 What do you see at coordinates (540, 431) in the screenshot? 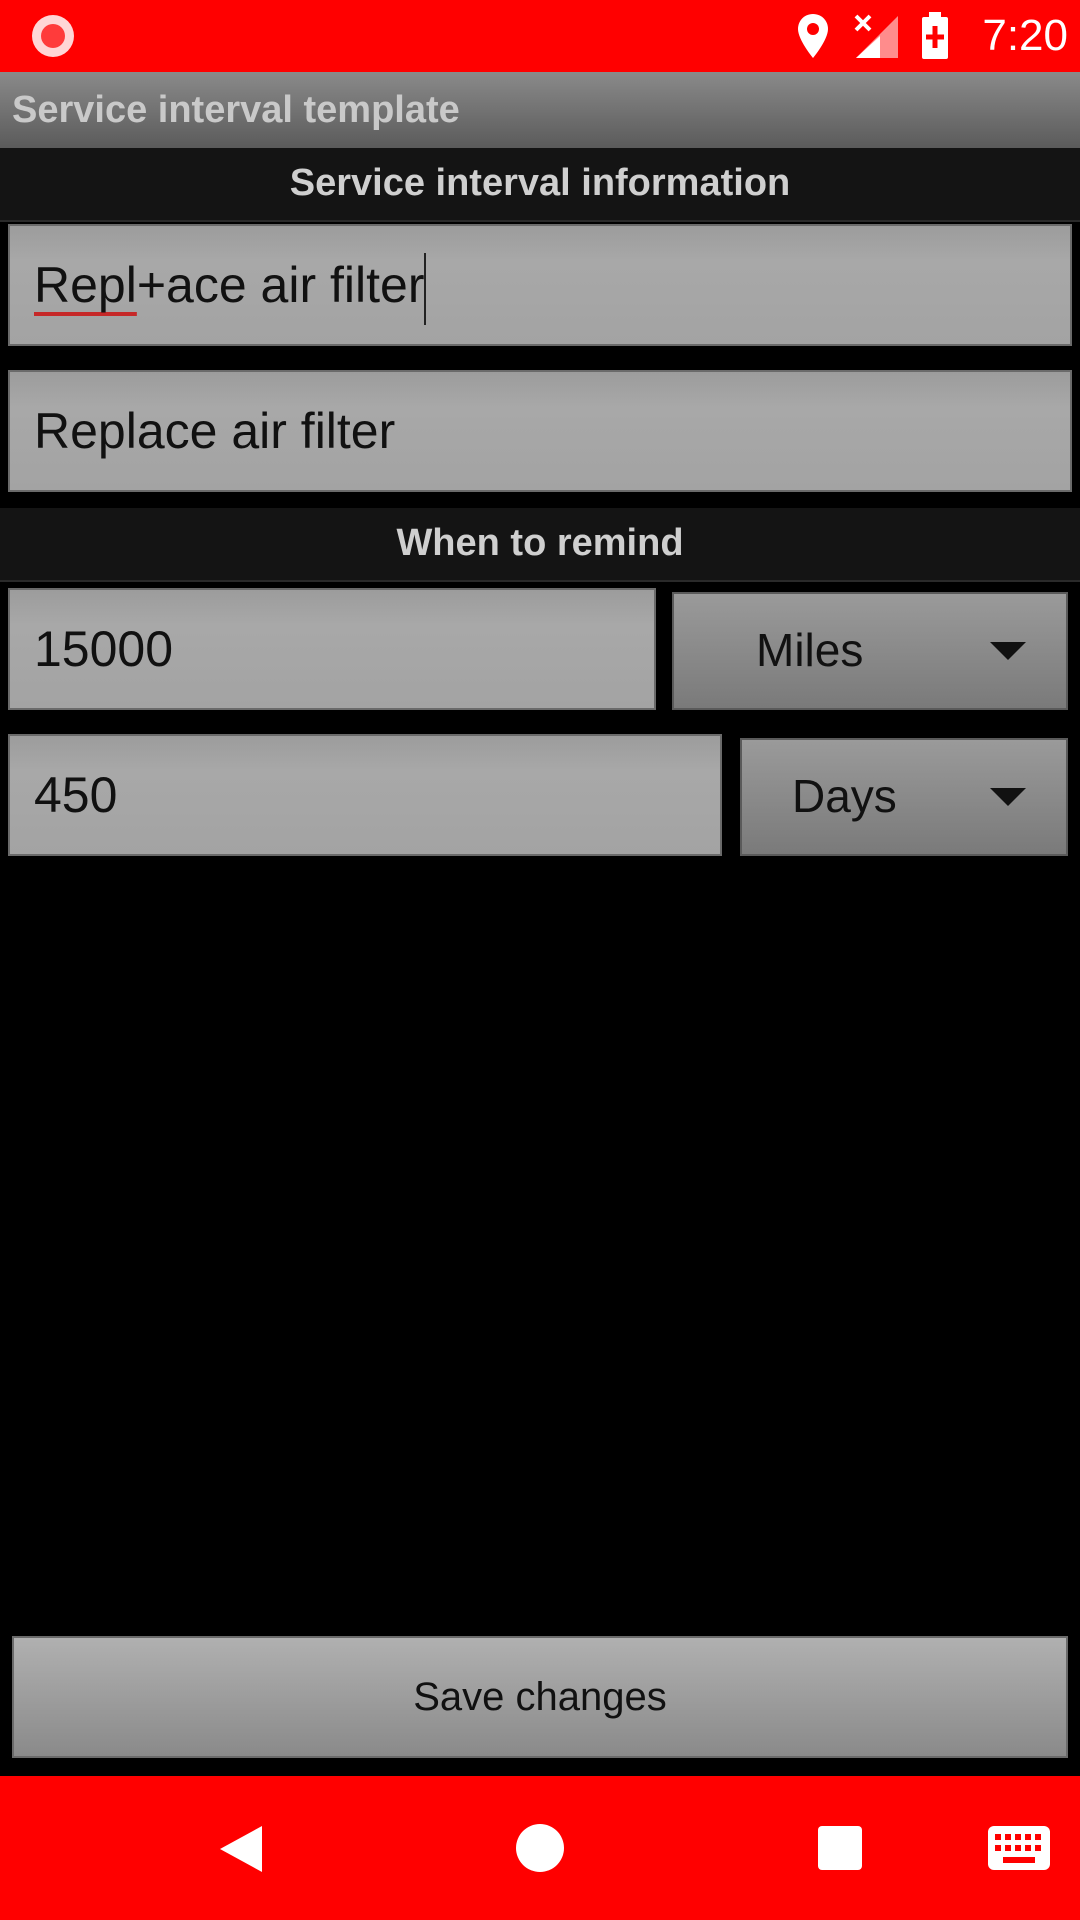
I see `description-input: Replace air filter` at bounding box center [540, 431].